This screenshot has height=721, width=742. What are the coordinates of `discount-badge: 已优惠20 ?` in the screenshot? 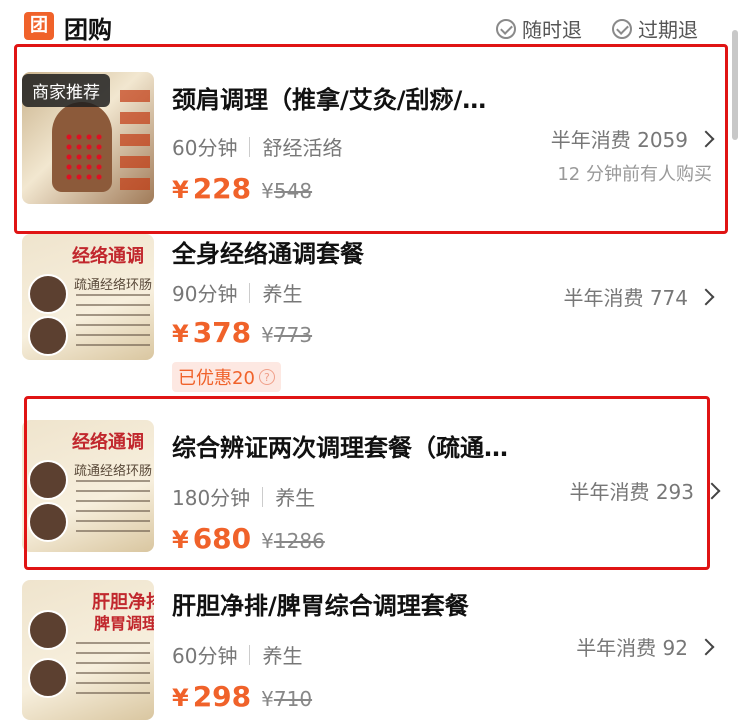 It's located at (226, 377).